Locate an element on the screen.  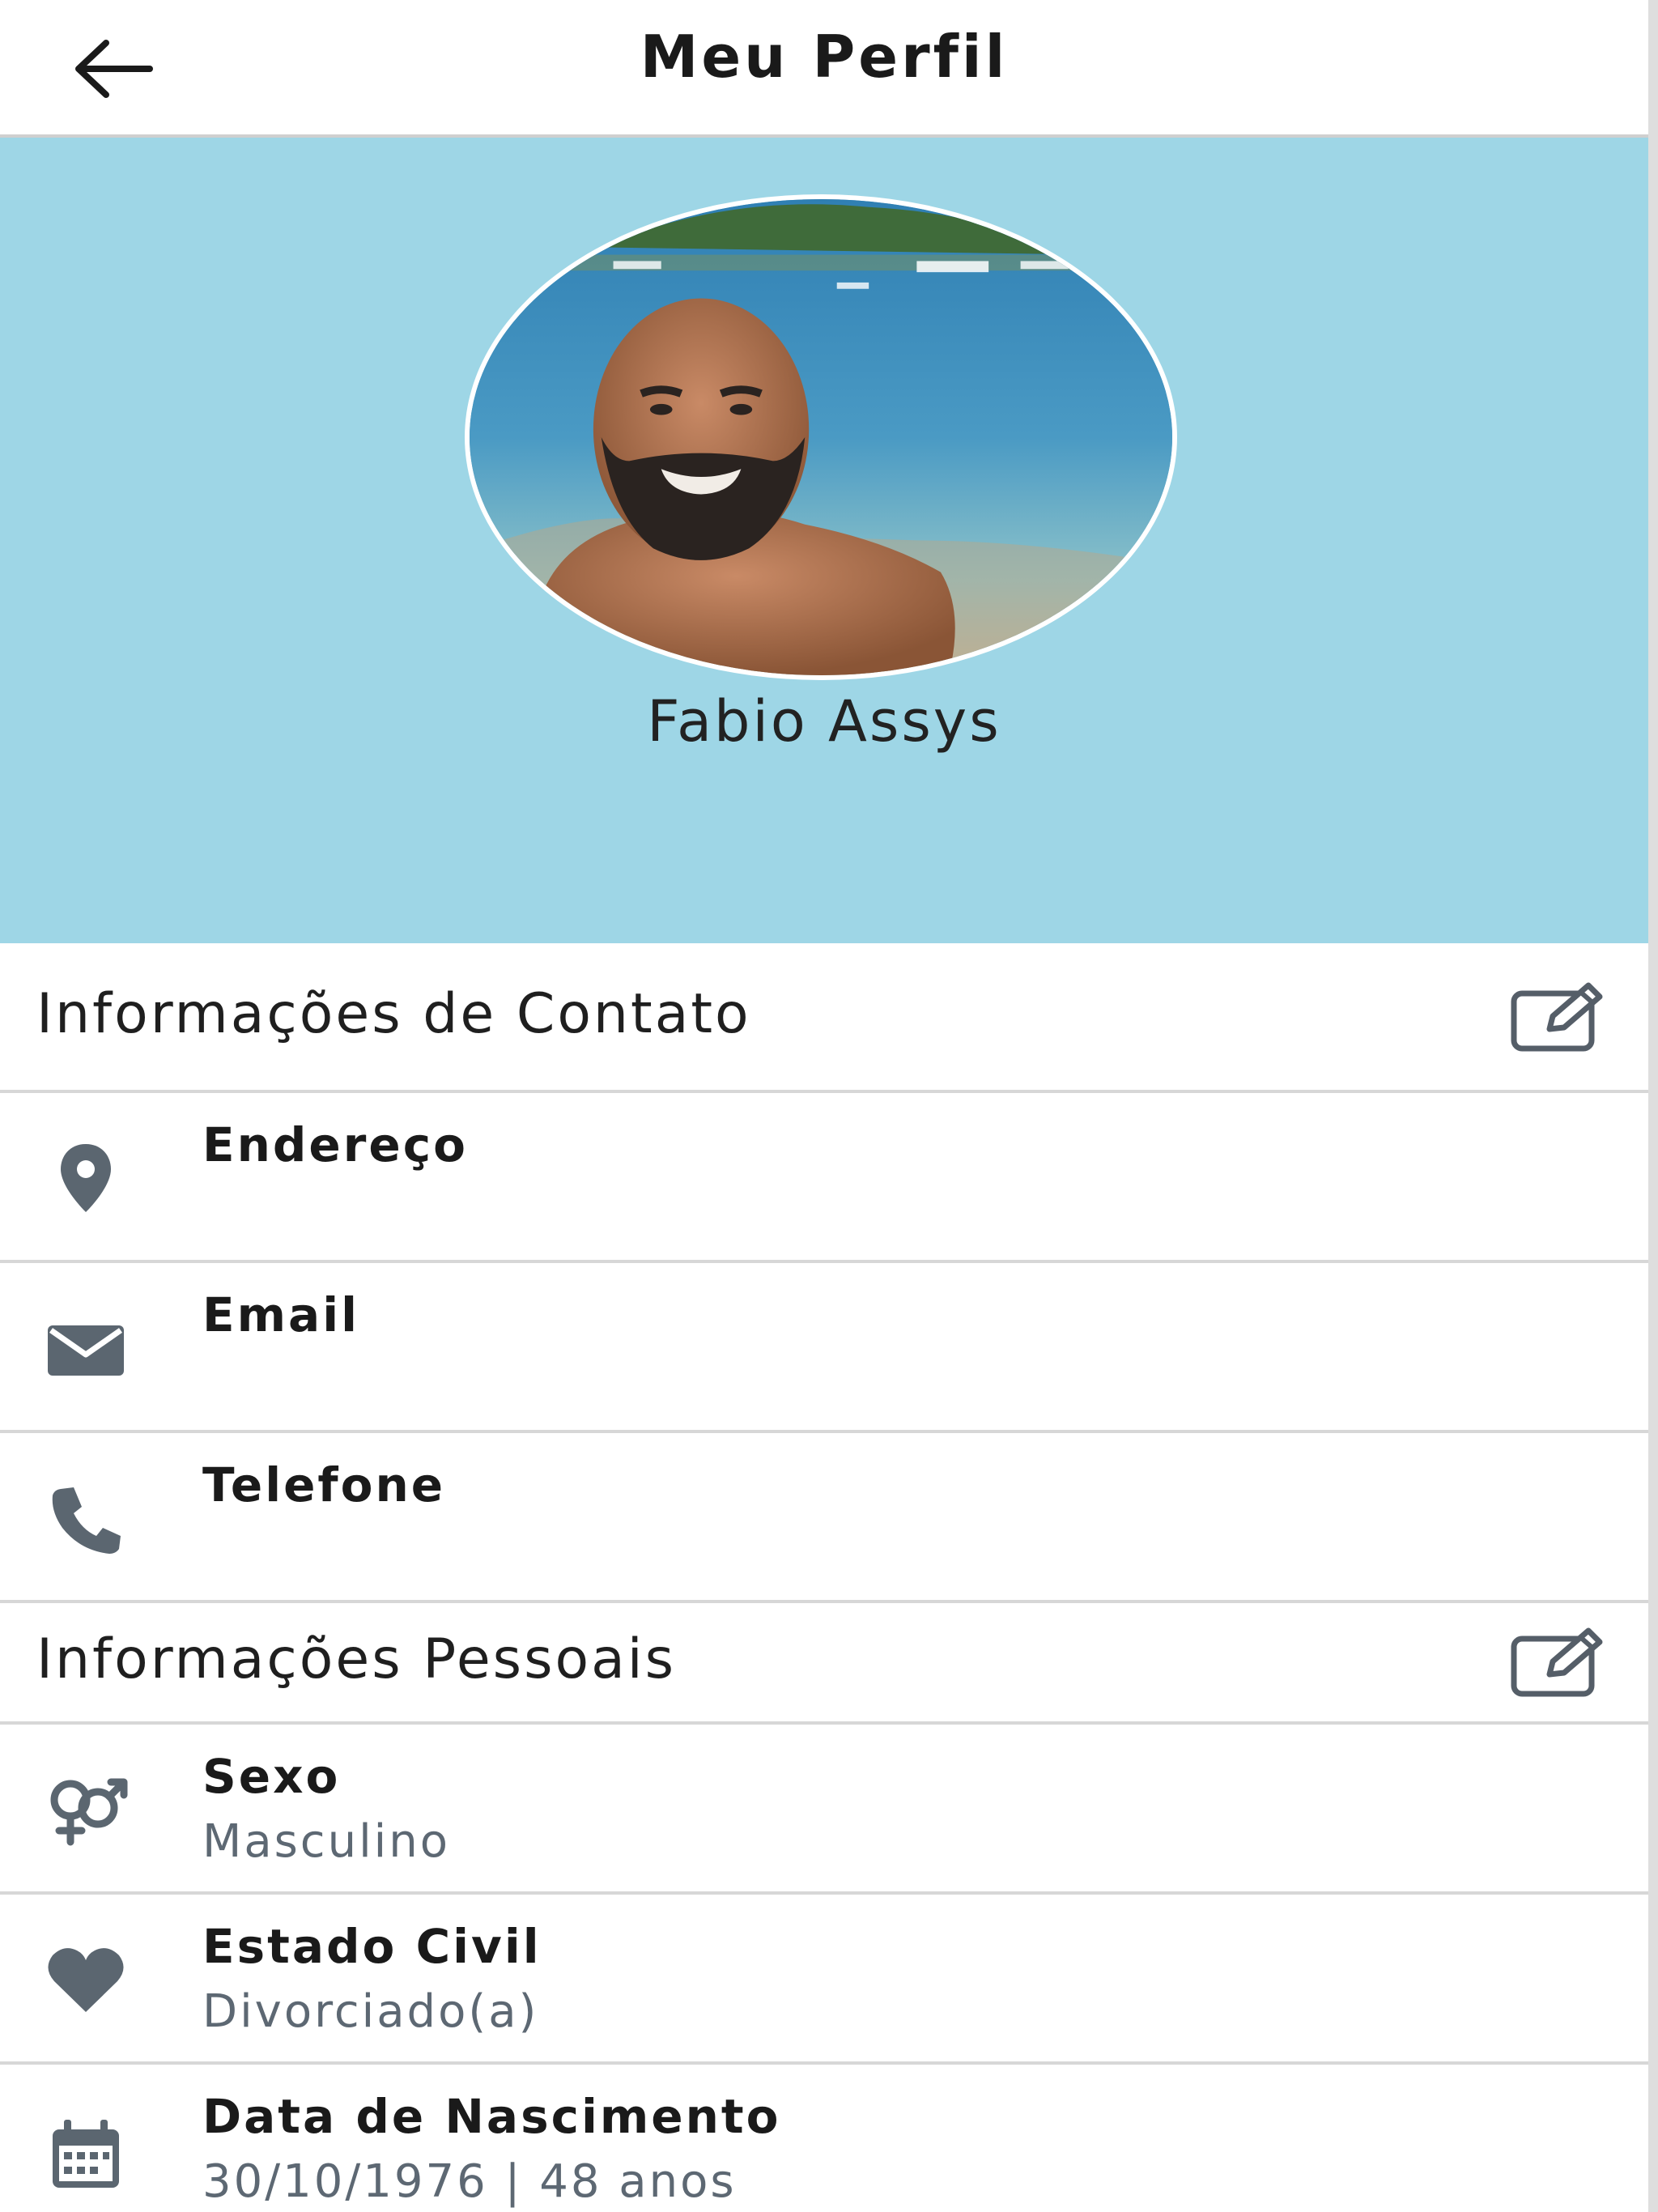
envelope-icon is located at coordinates (85, 1351).